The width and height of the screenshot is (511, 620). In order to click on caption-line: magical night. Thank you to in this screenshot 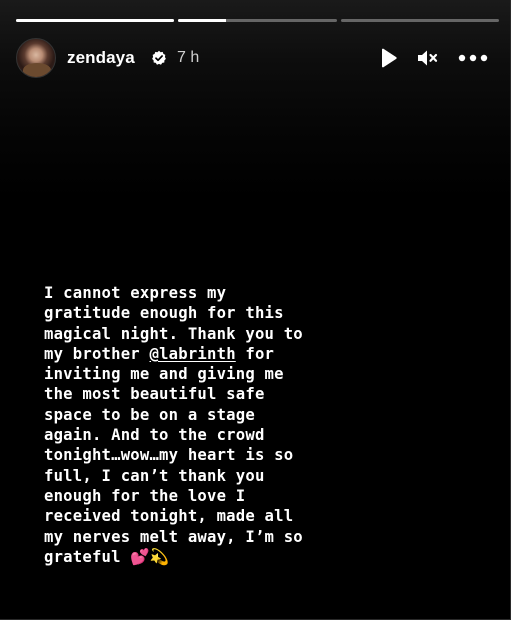, I will do `click(173, 333)`.